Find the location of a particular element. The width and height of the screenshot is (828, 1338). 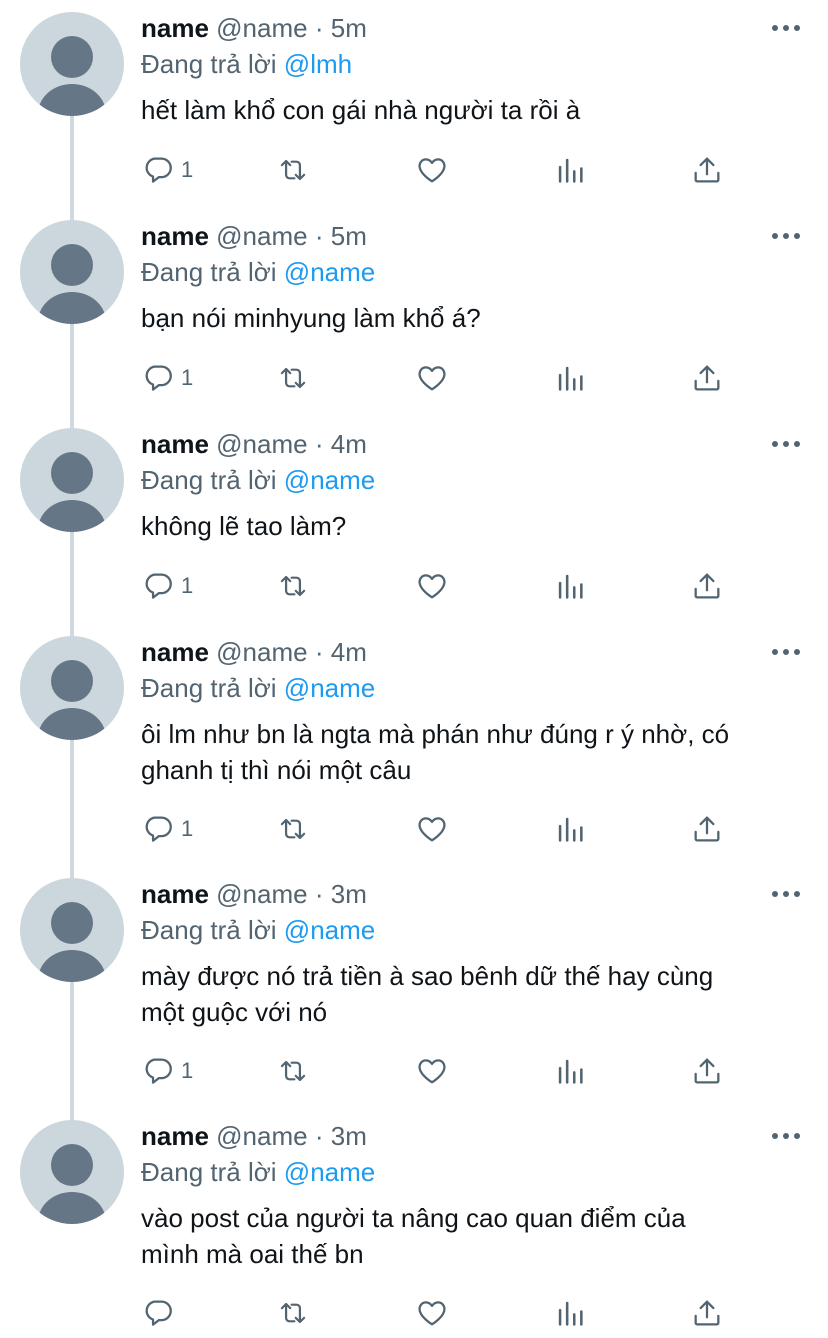

tweet-header: name @name · 5m is located at coordinates (254, 28).